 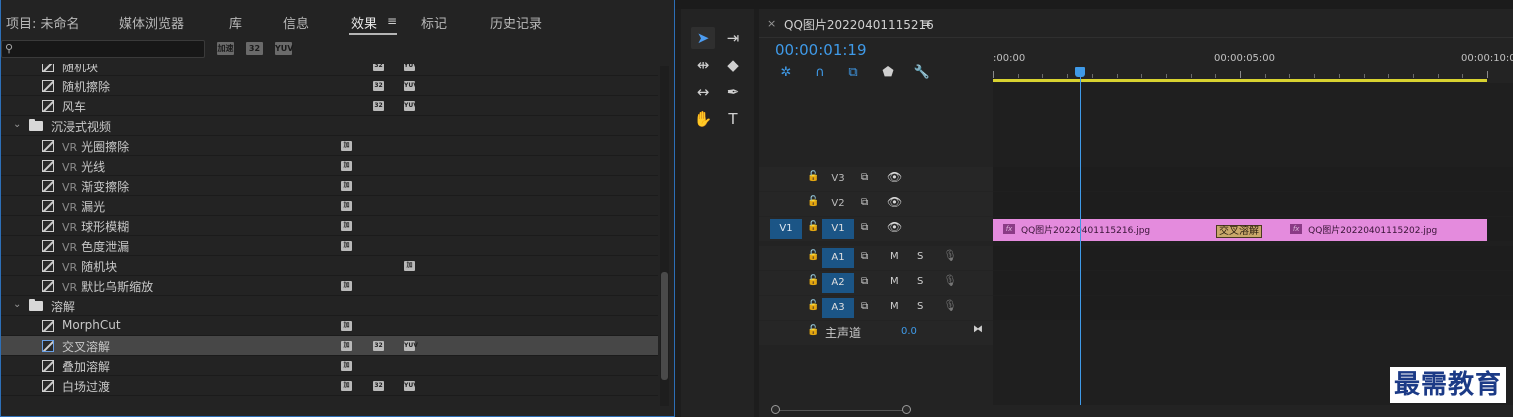 I want to click on ripple-edit-tool-icon: ⇹, so click(x=703, y=65).